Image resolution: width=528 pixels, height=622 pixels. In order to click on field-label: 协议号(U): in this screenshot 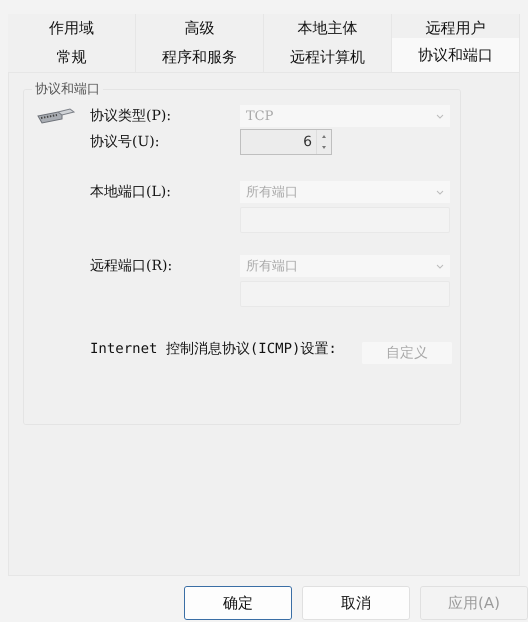, I will do `click(125, 142)`.